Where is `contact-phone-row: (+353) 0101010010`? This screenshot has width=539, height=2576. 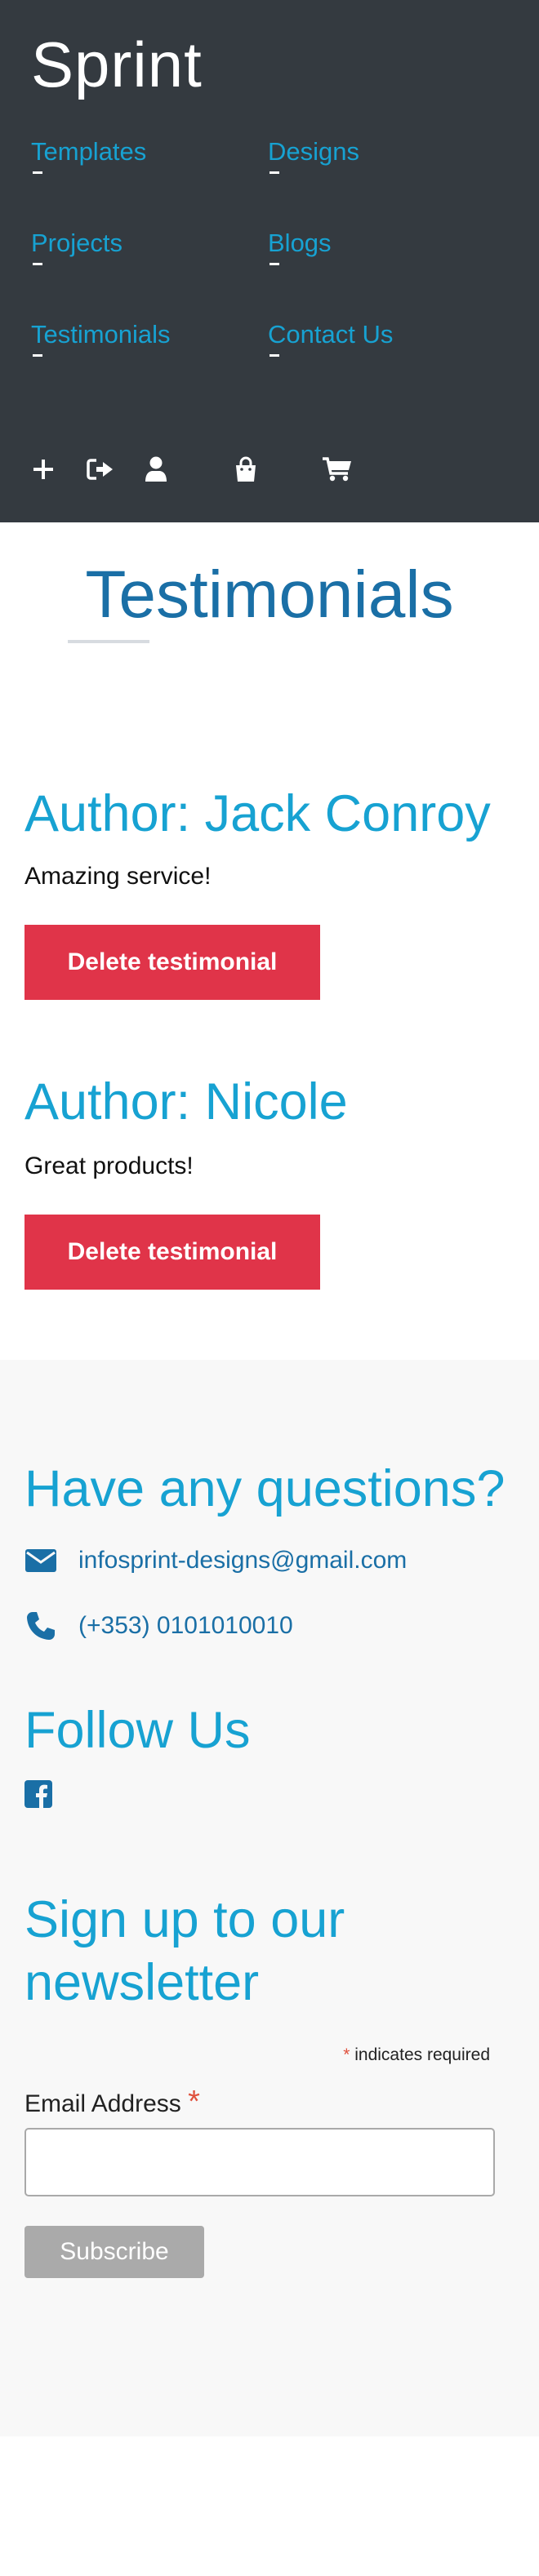
contact-phone-row: (+353) 0101010010 is located at coordinates (269, 1626).